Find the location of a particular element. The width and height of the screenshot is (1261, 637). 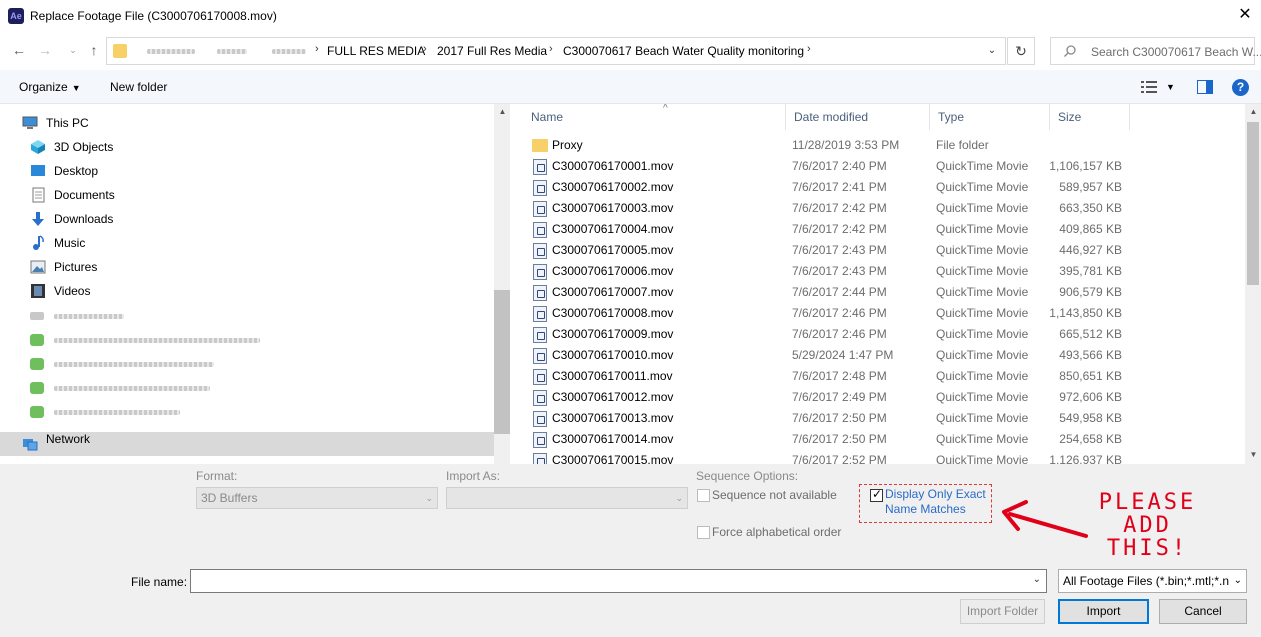

file-date-cell: 7/6/2017 2:44 PM is located at coordinates (839, 292).